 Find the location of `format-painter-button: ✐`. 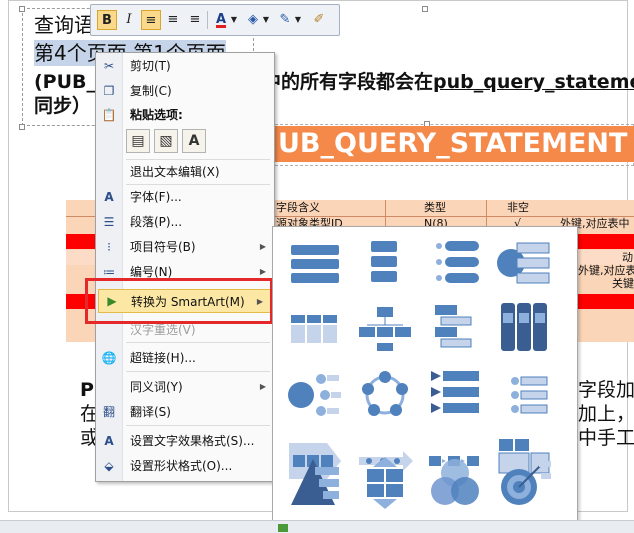

format-painter-button: ✐ is located at coordinates (319, 20).